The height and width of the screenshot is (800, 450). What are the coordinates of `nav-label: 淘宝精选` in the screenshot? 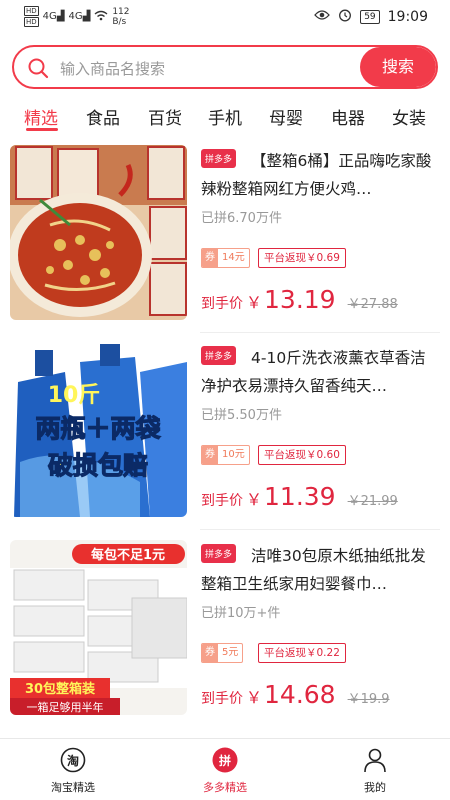 It's located at (73, 787).